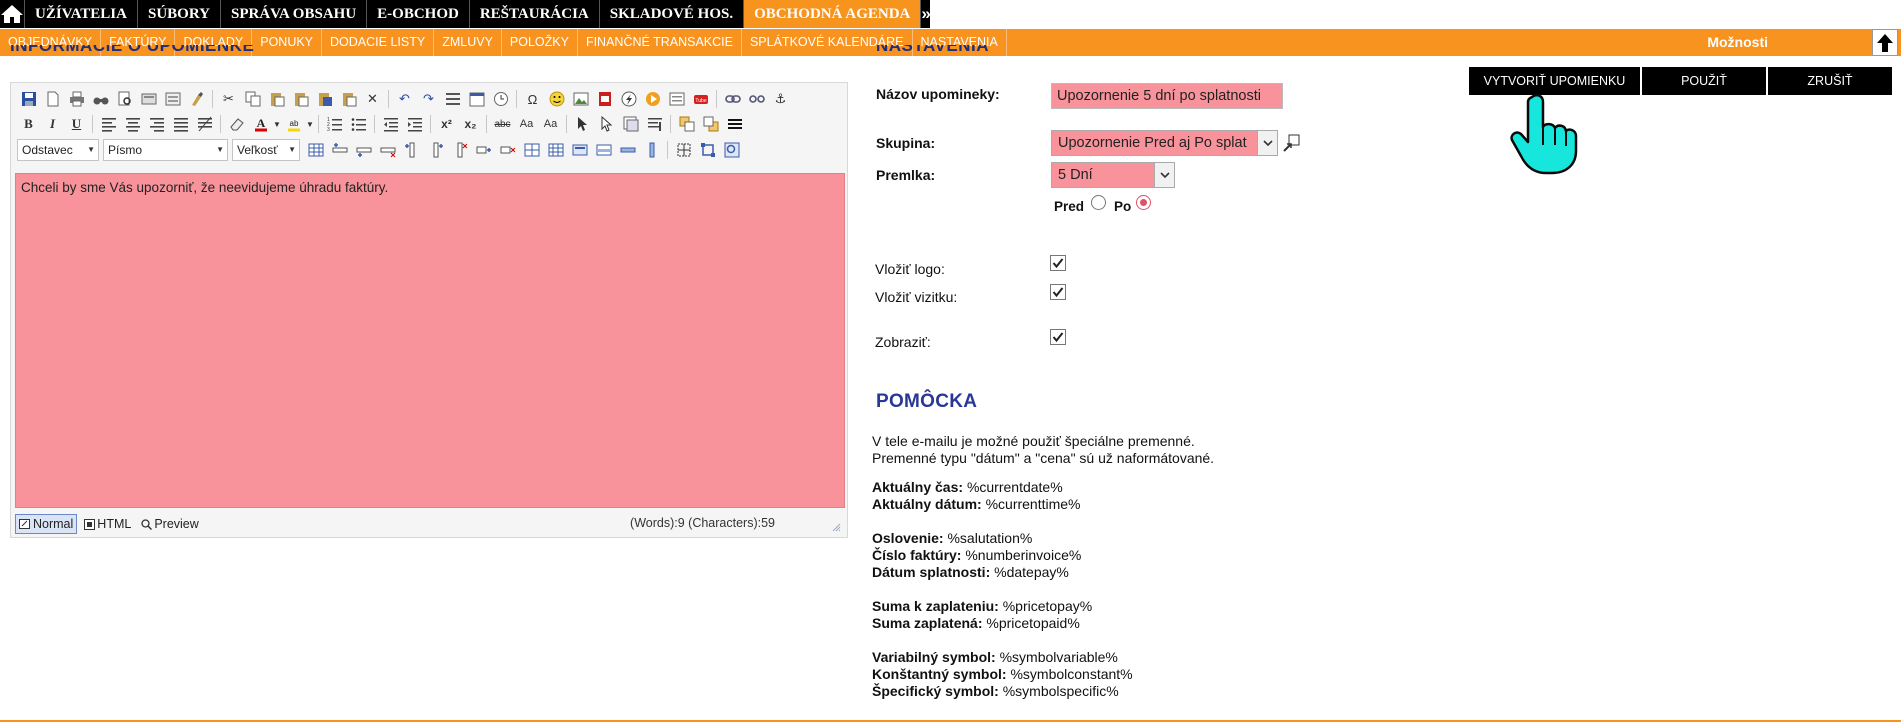  What do you see at coordinates (1058, 337) in the screenshot?
I see `show-checkbox` at bounding box center [1058, 337].